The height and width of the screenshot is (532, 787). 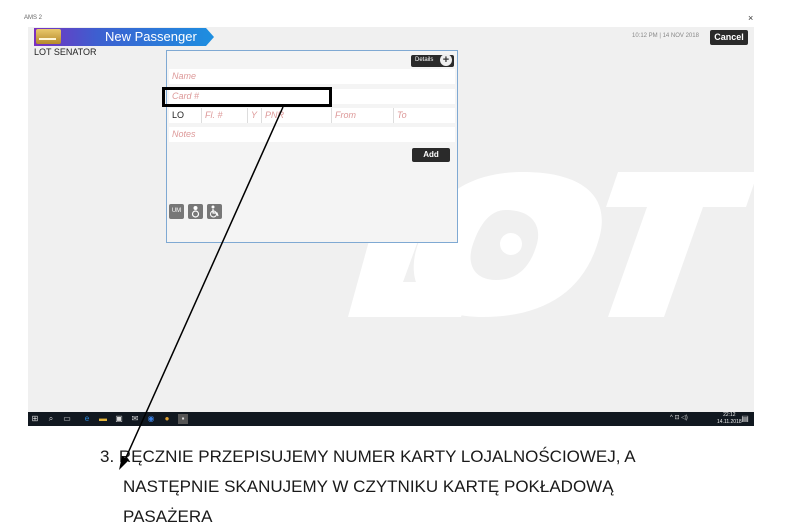 I want to click on notification-icon: ▤, so click(x=745, y=419).